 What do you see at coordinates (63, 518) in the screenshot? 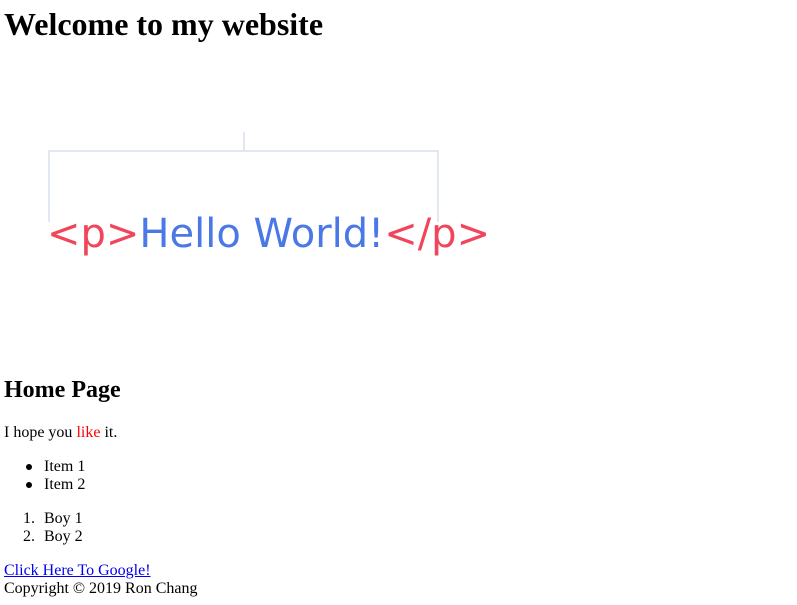
I see `list-item-label: Boy 1` at bounding box center [63, 518].